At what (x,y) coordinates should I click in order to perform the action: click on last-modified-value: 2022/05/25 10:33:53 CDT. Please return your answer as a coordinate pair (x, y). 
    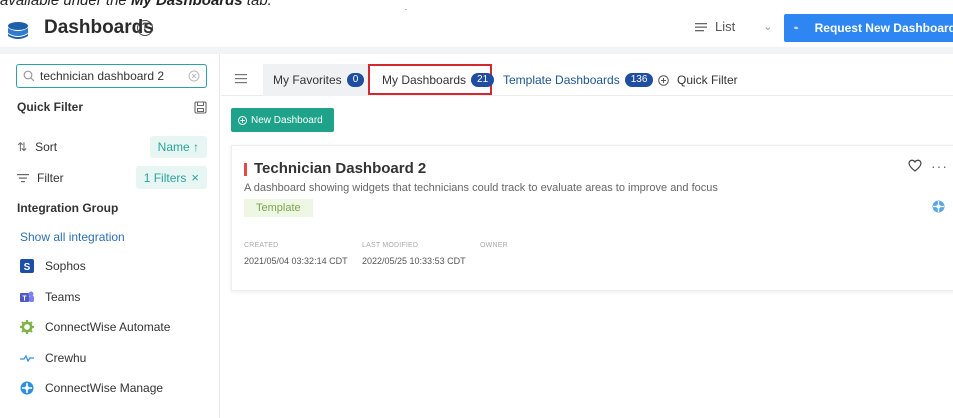
    Looking at the image, I should click on (414, 261).